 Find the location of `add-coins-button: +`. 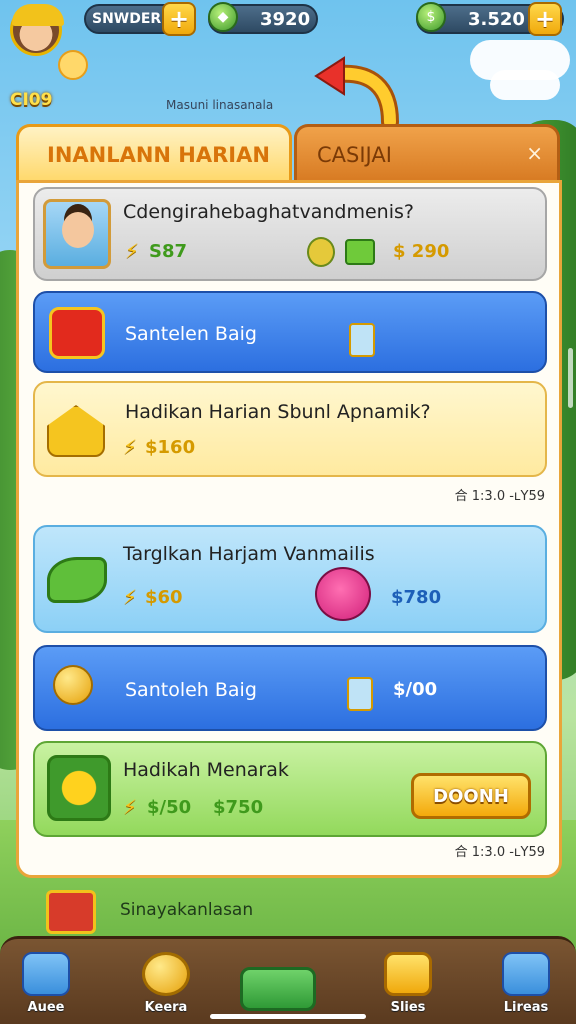

add-coins-button: + is located at coordinates (545, 19).